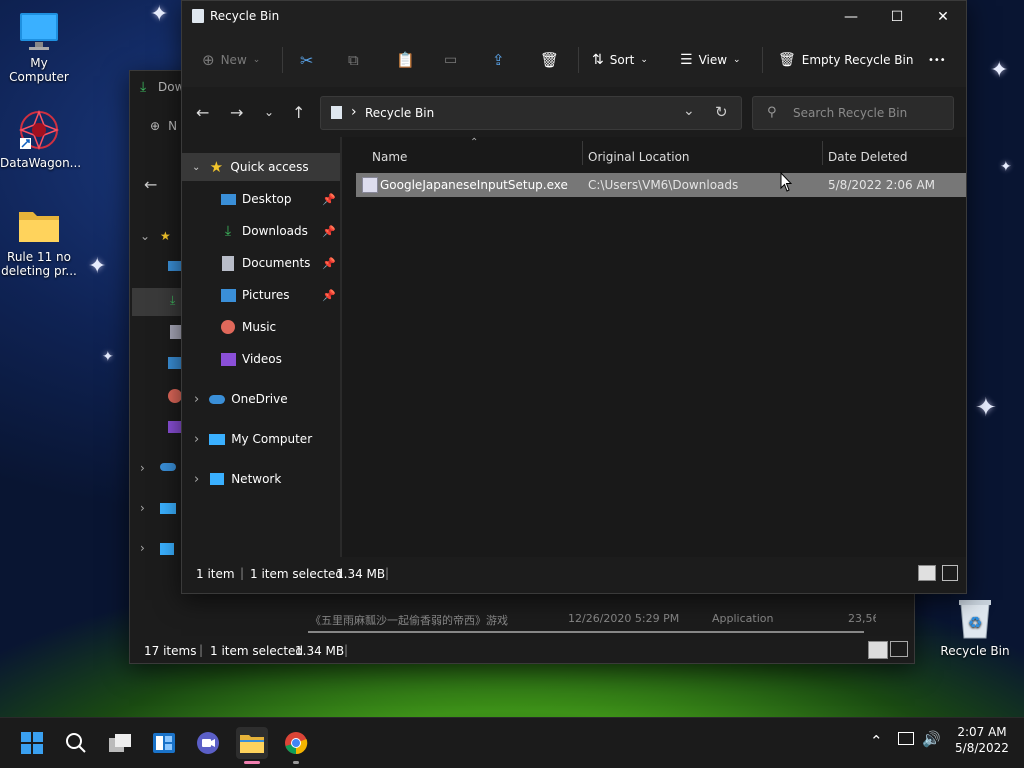 Image resolution: width=1024 pixels, height=768 pixels. I want to click on trash-icon: 🗑, so click(550, 60).